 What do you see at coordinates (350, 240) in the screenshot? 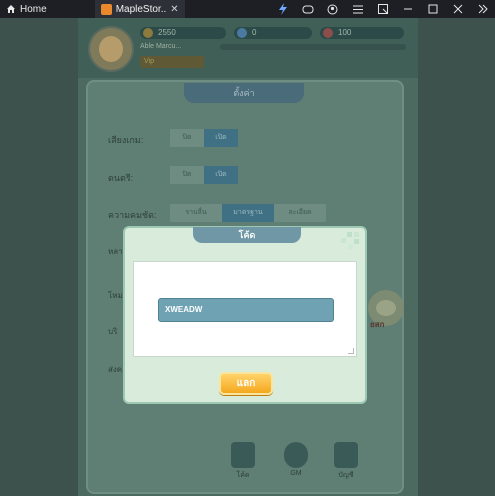
I see `corner-pattern-icon` at bounding box center [350, 240].